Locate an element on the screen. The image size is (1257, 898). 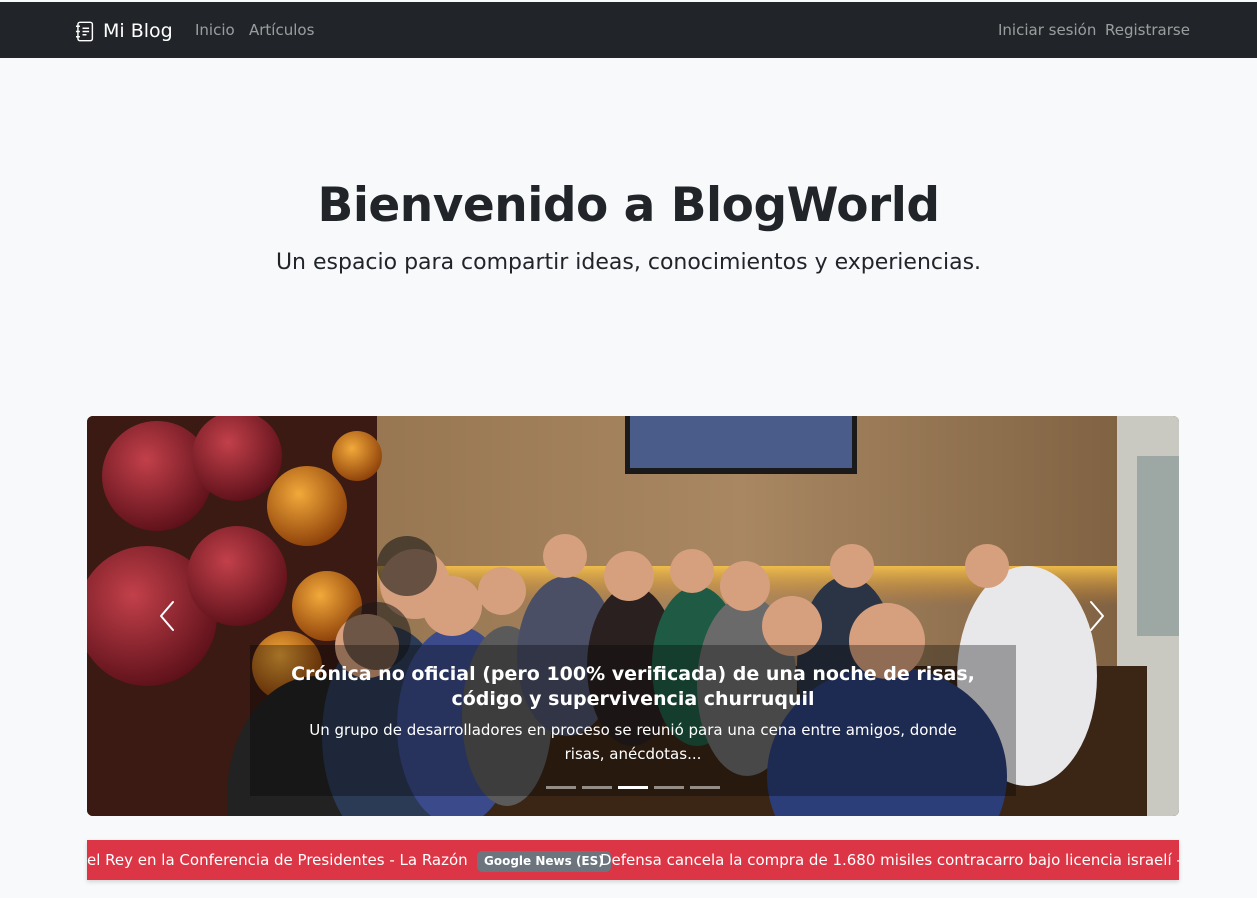
chevron-right-icon is located at coordinates (1097, 616).